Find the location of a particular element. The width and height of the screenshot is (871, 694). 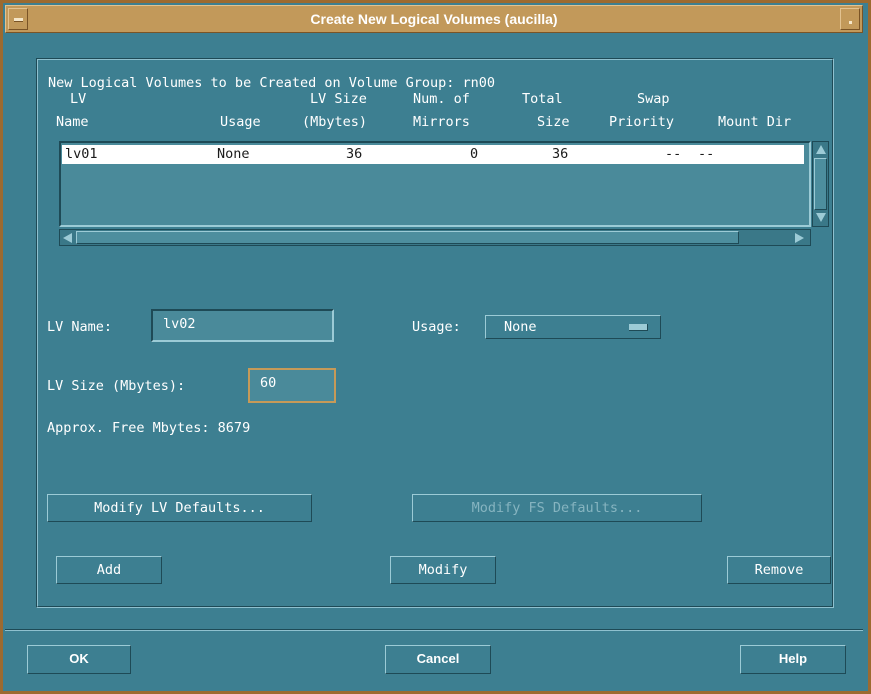

usage-option-menu: None is located at coordinates (573, 327).